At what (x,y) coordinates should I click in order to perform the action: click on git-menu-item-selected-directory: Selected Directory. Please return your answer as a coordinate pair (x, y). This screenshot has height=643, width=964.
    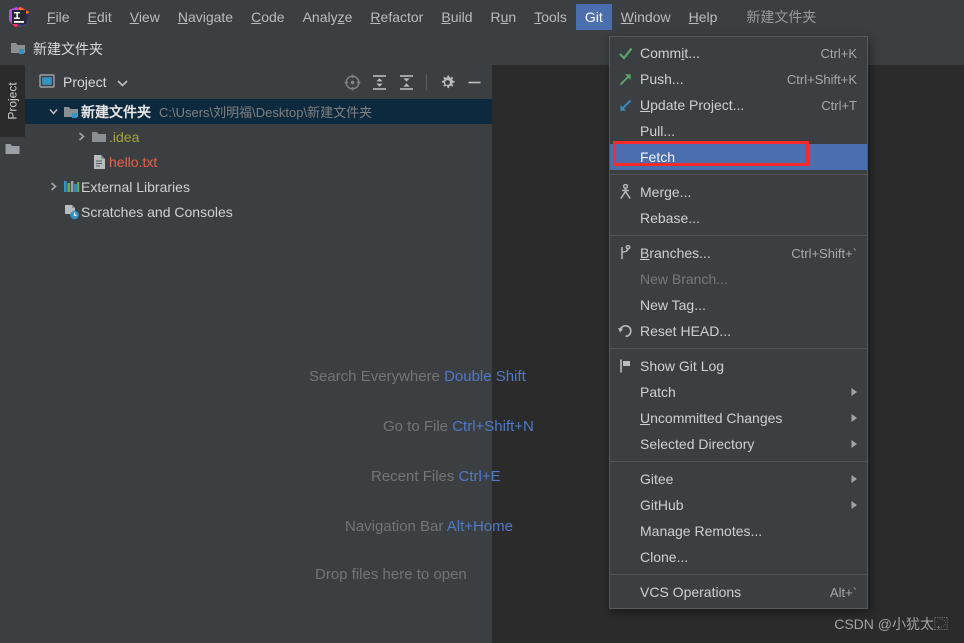
    Looking at the image, I should click on (738, 444).